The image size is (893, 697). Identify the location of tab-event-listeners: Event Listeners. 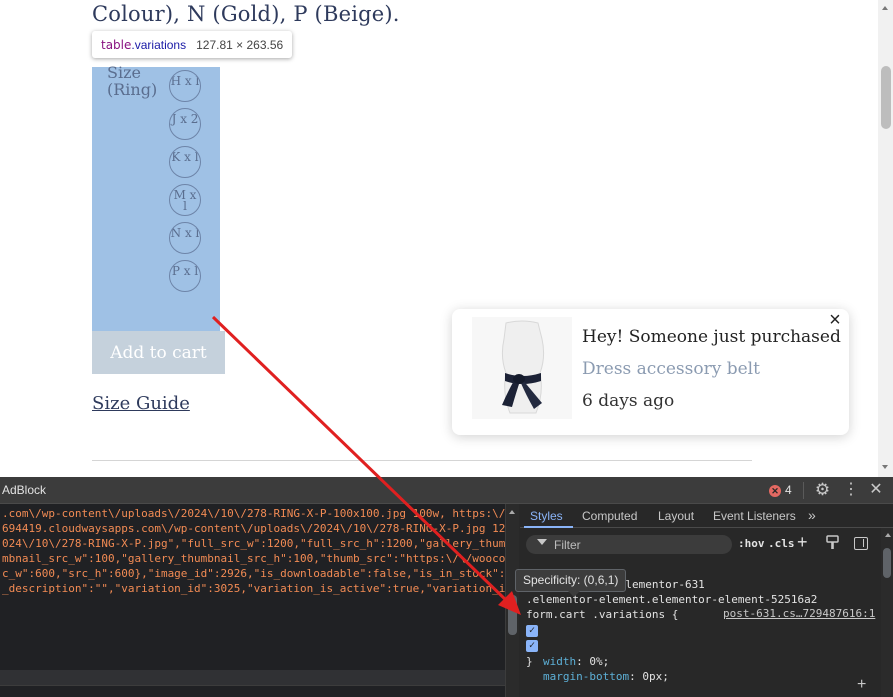
(754, 516).